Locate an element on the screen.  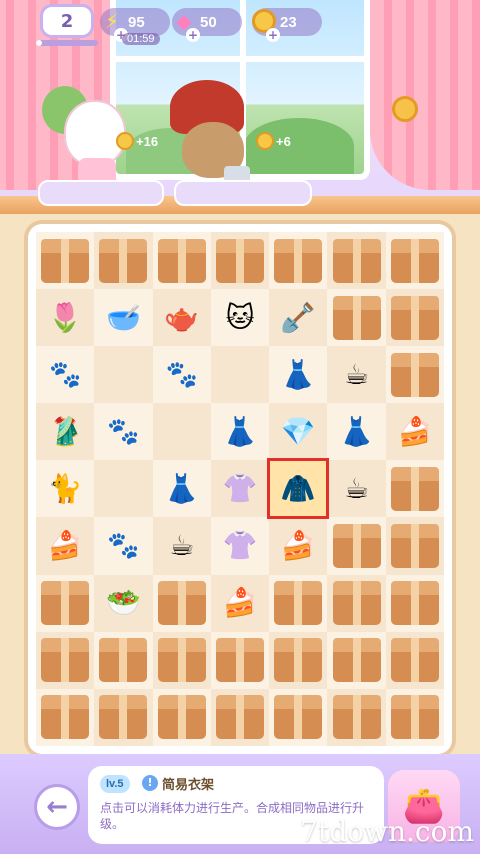
customer-white-cat: +16 is located at coordinates (93, 135).